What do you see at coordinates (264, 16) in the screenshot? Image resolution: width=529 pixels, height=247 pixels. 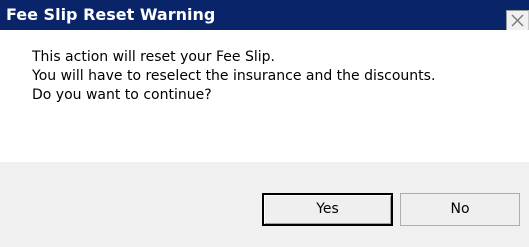 I see `titlebar: Fee Slip Reset Warning` at bounding box center [264, 16].